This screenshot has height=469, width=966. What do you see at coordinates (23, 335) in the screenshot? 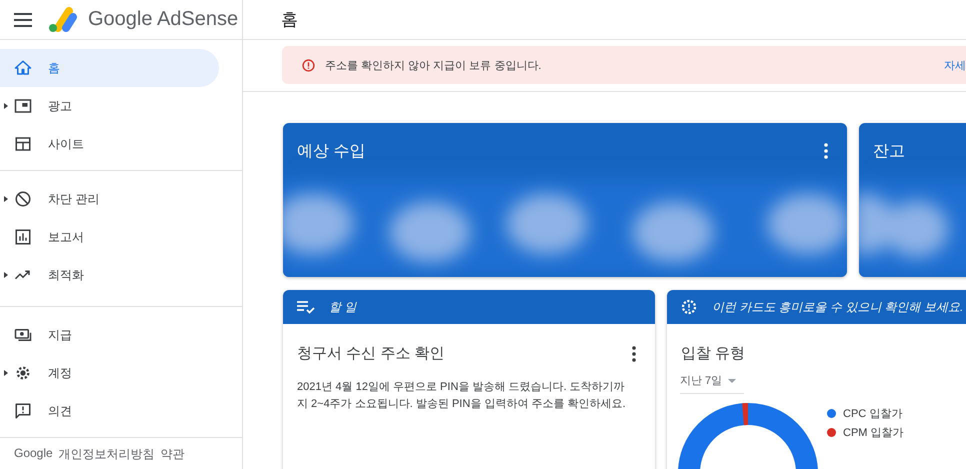
I see `money-icon` at bounding box center [23, 335].